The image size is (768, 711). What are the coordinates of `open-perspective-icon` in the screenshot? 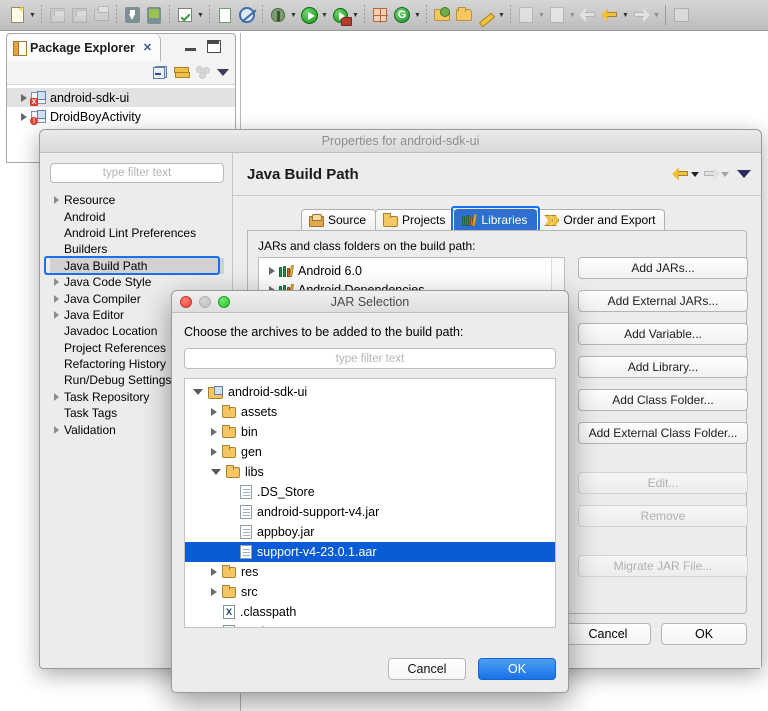 It's located at (681, 15).